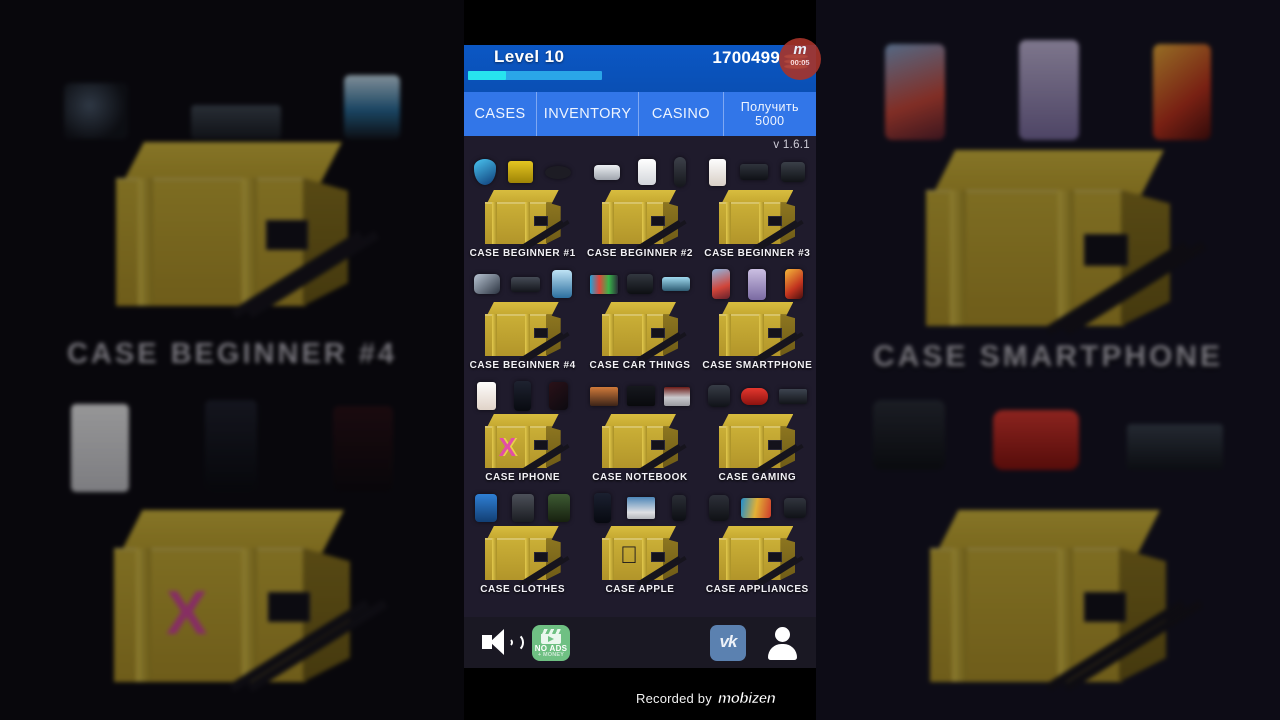 The width and height of the screenshot is (1280, 720). Describe the element at coordinates (561, 284) in the screenshot. I see `electric-scooter-icon` at that location.